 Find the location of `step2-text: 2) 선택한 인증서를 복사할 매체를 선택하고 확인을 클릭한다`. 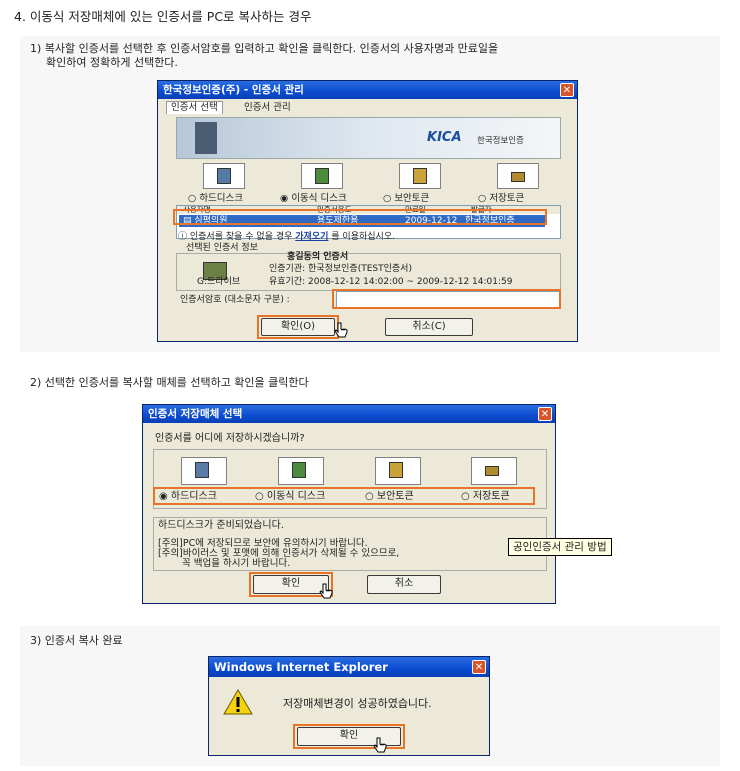

step2-text: 2) 선택한 인증서를 복사할 매체를 선택하고 확인을 클릭한다 is located at coordinates (169, 382).